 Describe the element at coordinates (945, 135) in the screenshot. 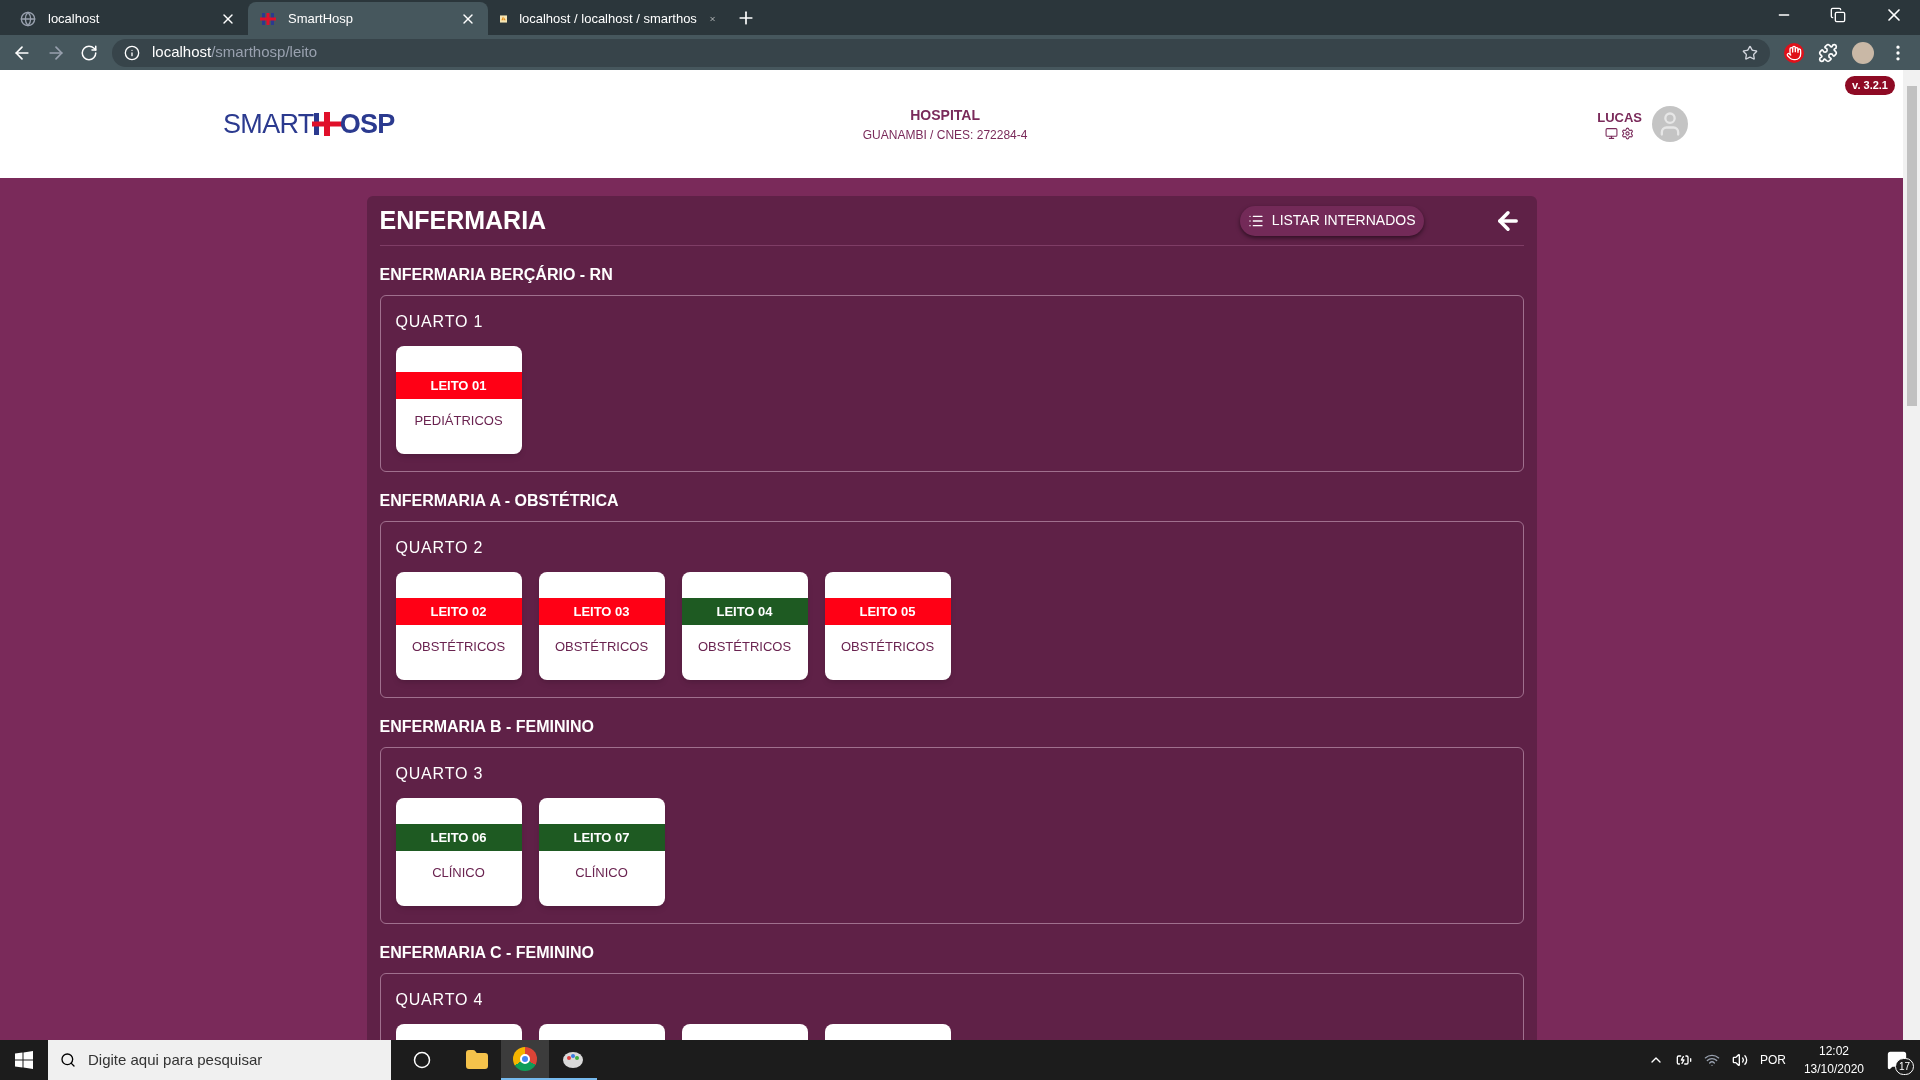

I see `hospital-location: GUANAMBI / CNES: 272284-4` at that location.